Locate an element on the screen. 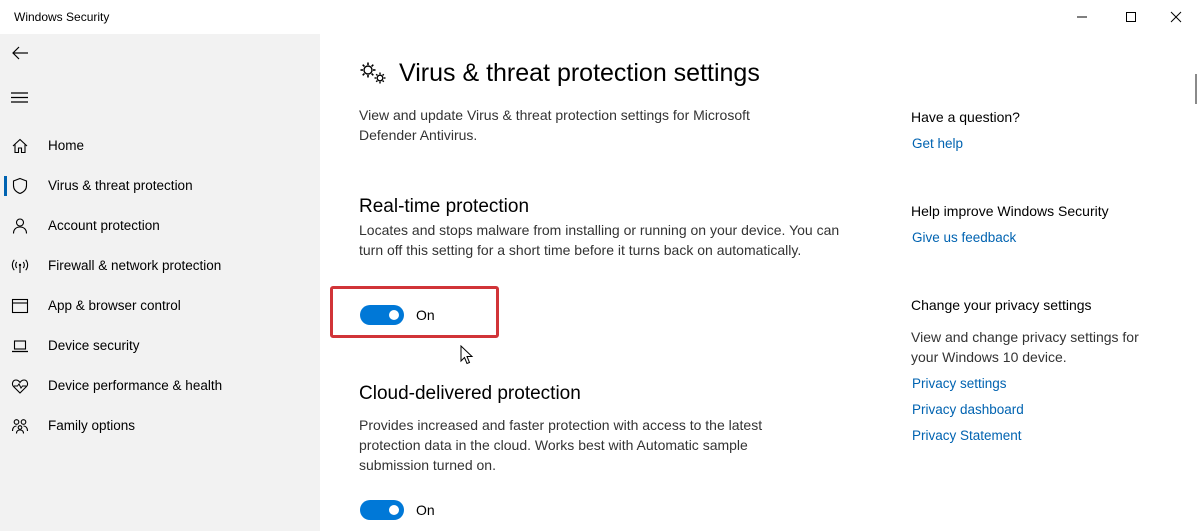 This screenshot has height=531, width=1197. back-button is located at coordinates (20, 53).